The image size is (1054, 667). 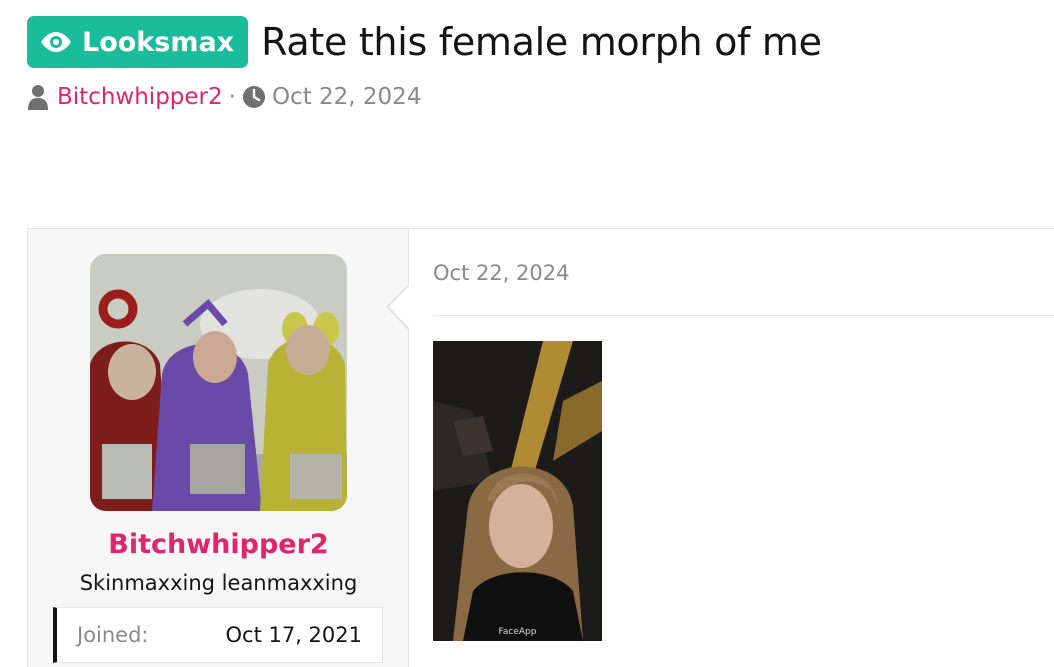 I want to click on user-icon, so click(x=38, y=97).